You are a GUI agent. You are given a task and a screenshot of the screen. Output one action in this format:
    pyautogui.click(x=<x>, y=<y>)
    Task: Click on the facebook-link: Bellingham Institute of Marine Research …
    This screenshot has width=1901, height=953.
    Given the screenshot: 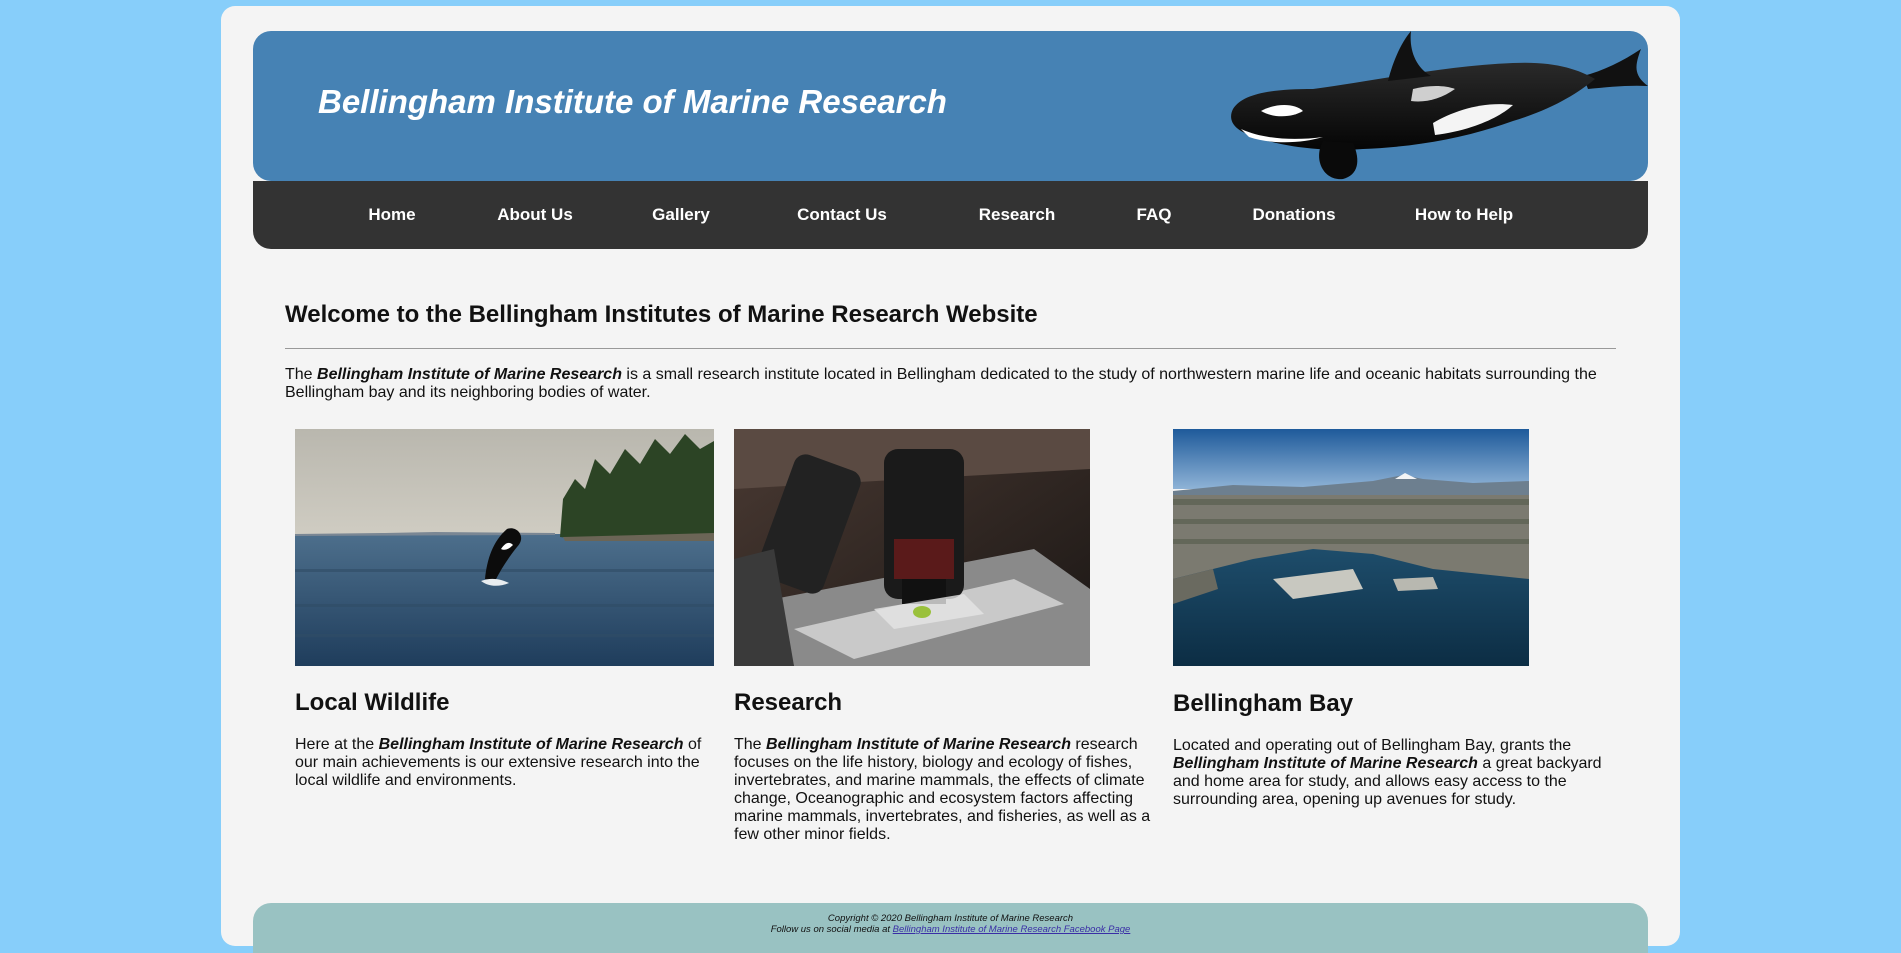 What is the action you would take?
    pyautogui.click(x=1012, y=929)
    